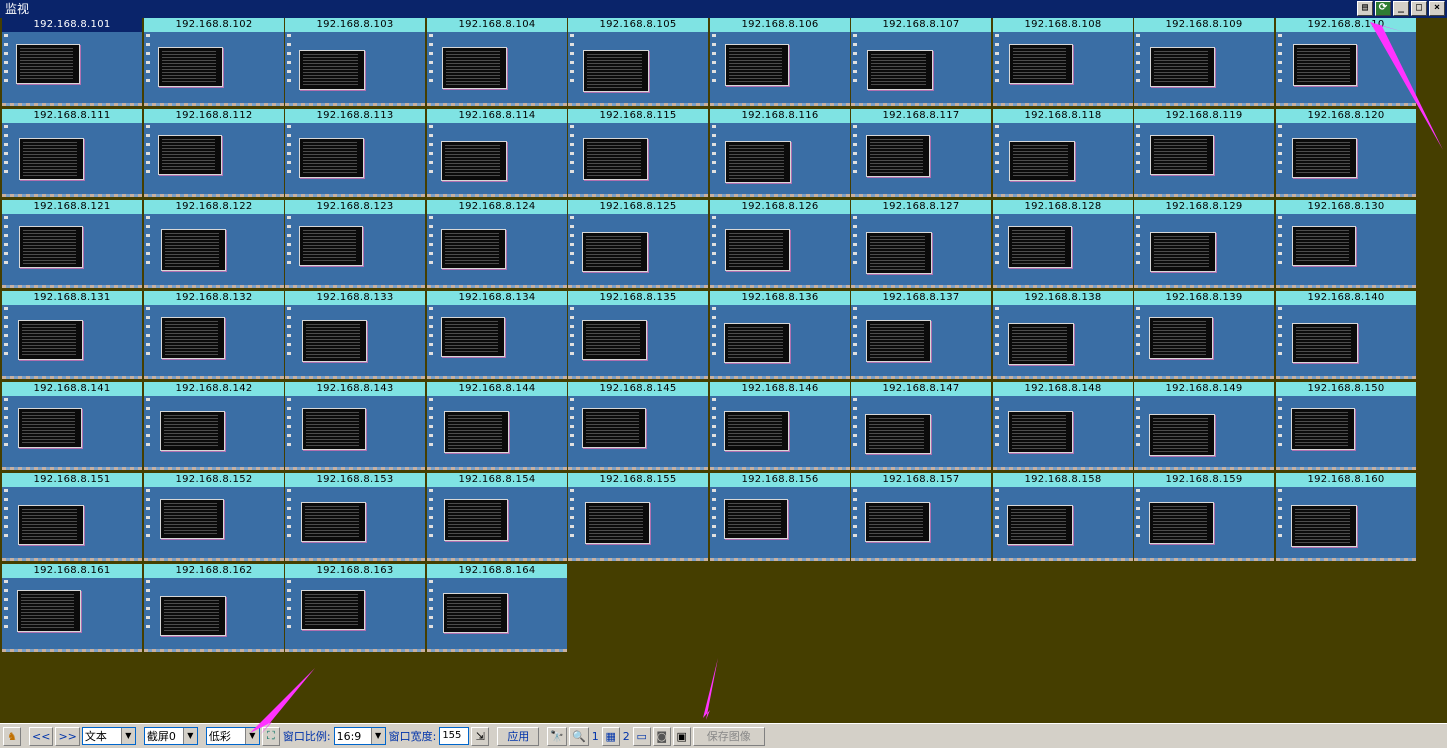 The image size is (1447, 748). I want to click on monitor-tile: 192.168.8.104, so click(497, 62).